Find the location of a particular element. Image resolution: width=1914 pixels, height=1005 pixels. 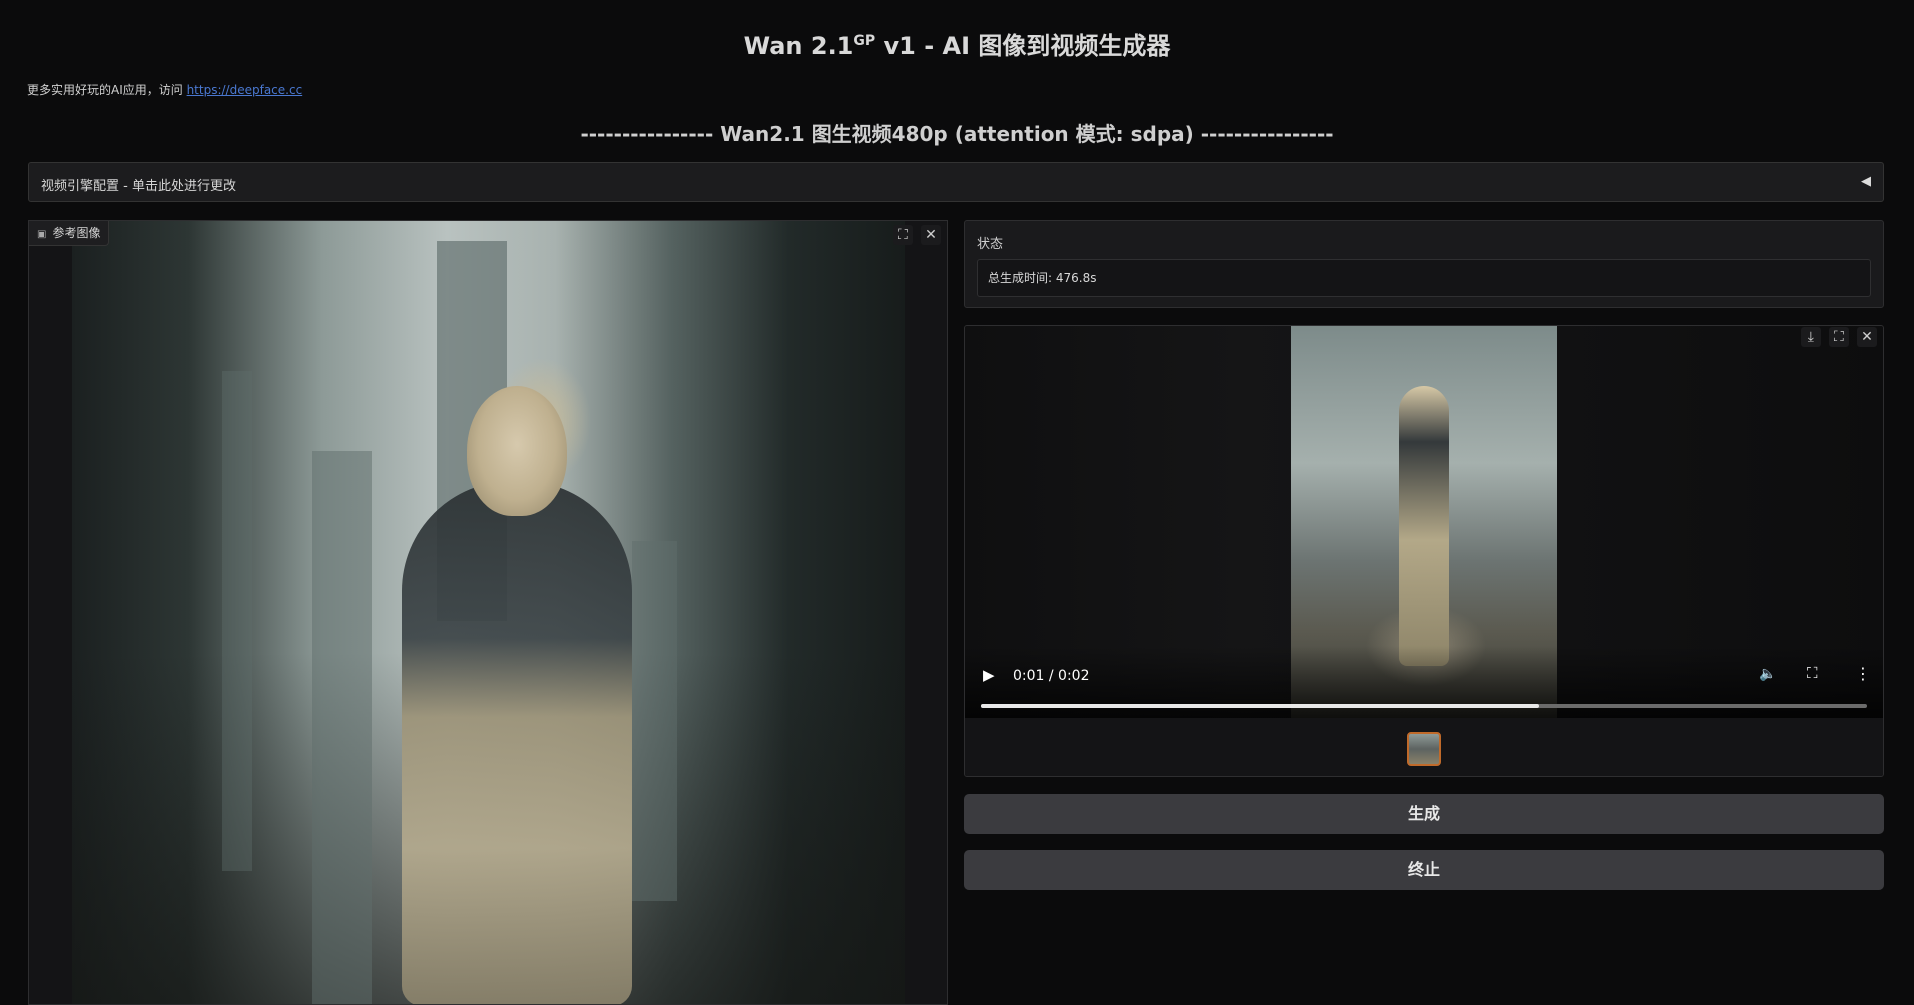

thumbnail-row is located at coordinates (1424, 747).